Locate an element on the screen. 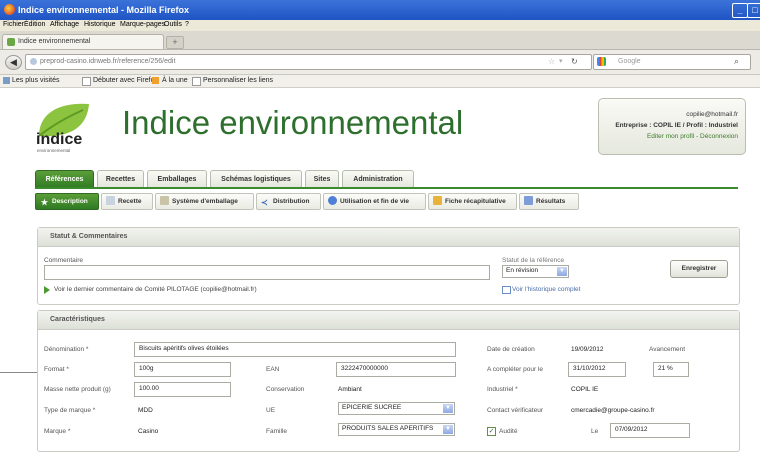 This screenshot has height=460, width=760. subtab-description-label: Description is located at coordinates (70, 201).